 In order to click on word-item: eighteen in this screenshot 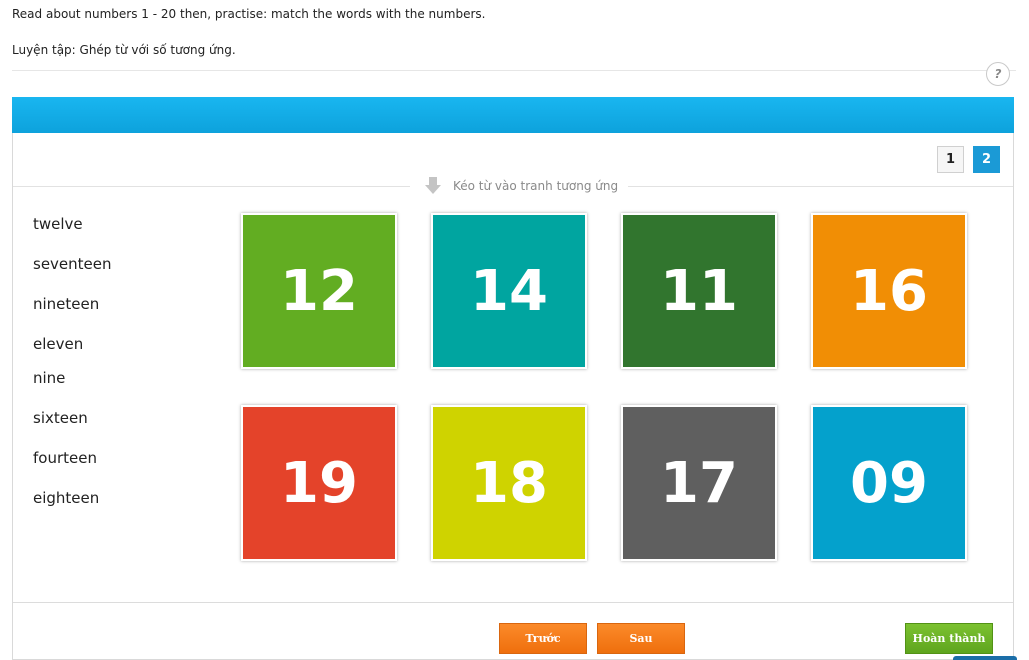, I will do `click(66, 498)`.